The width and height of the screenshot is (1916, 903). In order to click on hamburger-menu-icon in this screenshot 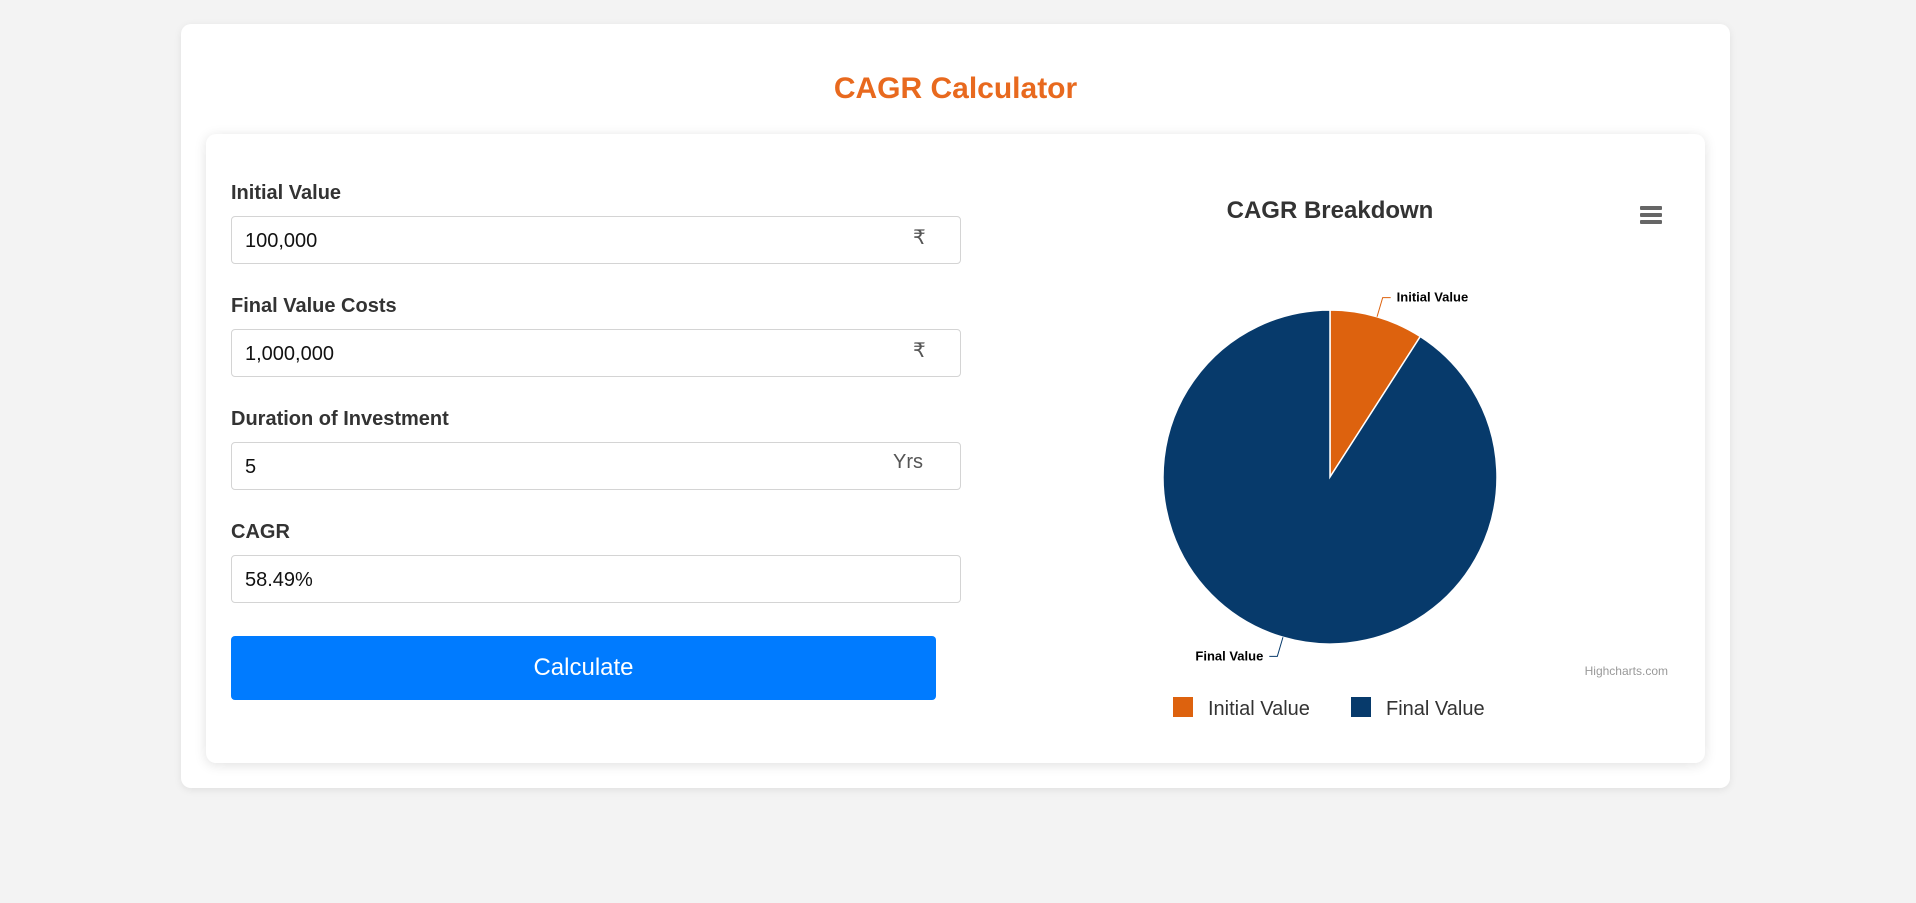, I will do `click(1651, 215)`.